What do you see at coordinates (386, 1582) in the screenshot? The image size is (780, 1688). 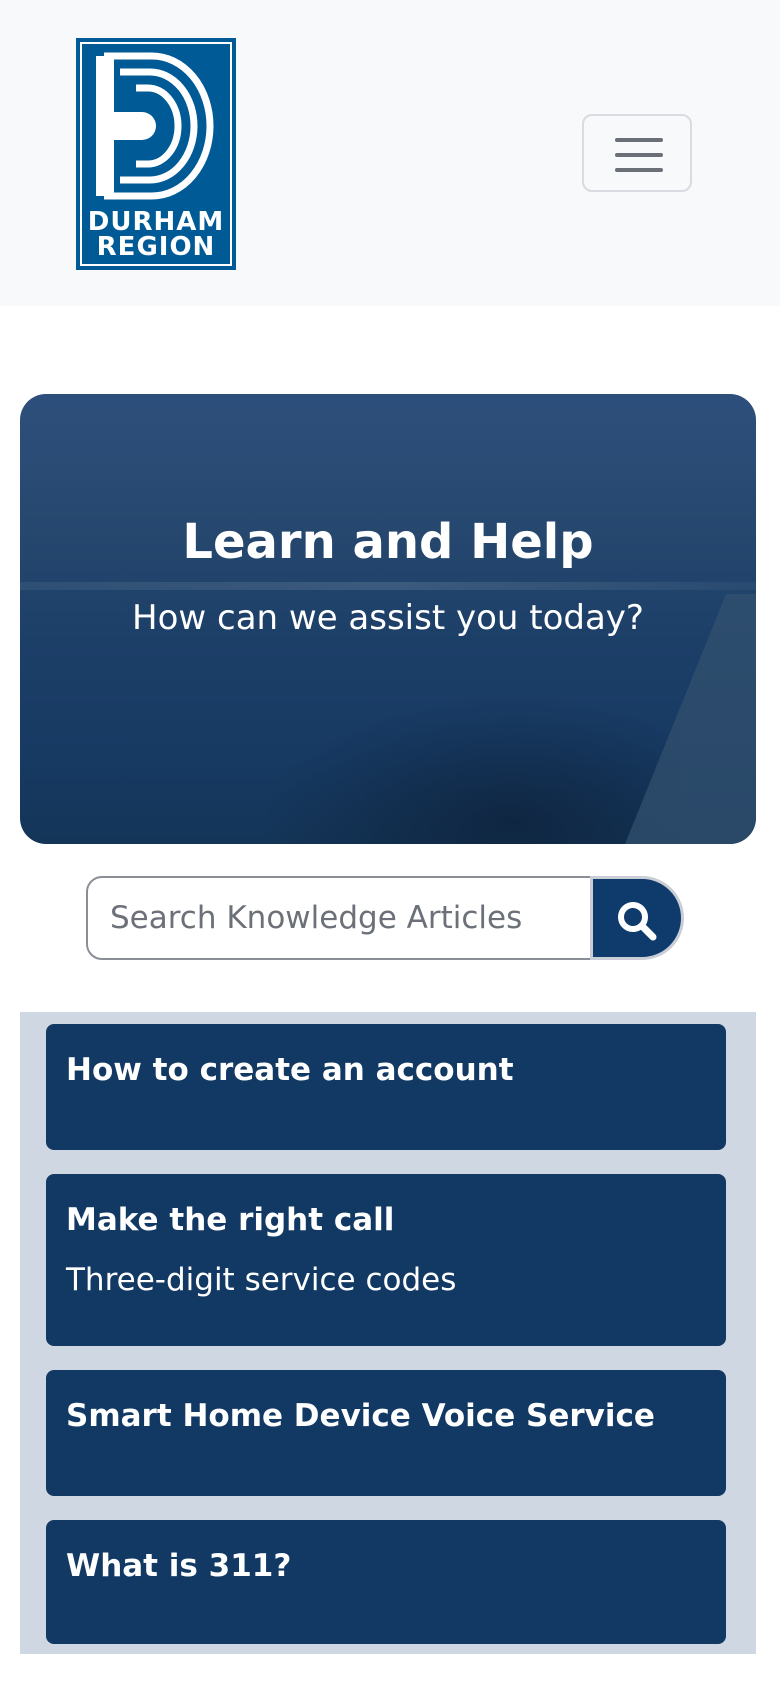 I see `article-card-what-is-311: What is 311?` at bounding box center [386, 1582].